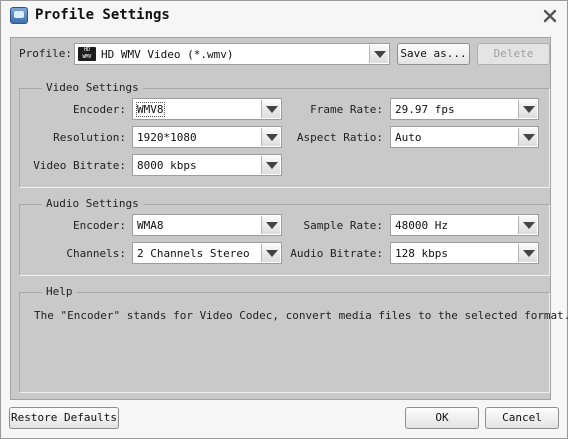 The image size is (568, 439). Describe the element at coordinates (442, 418) in the screenshot. I see `ok-button: OK` at that location.